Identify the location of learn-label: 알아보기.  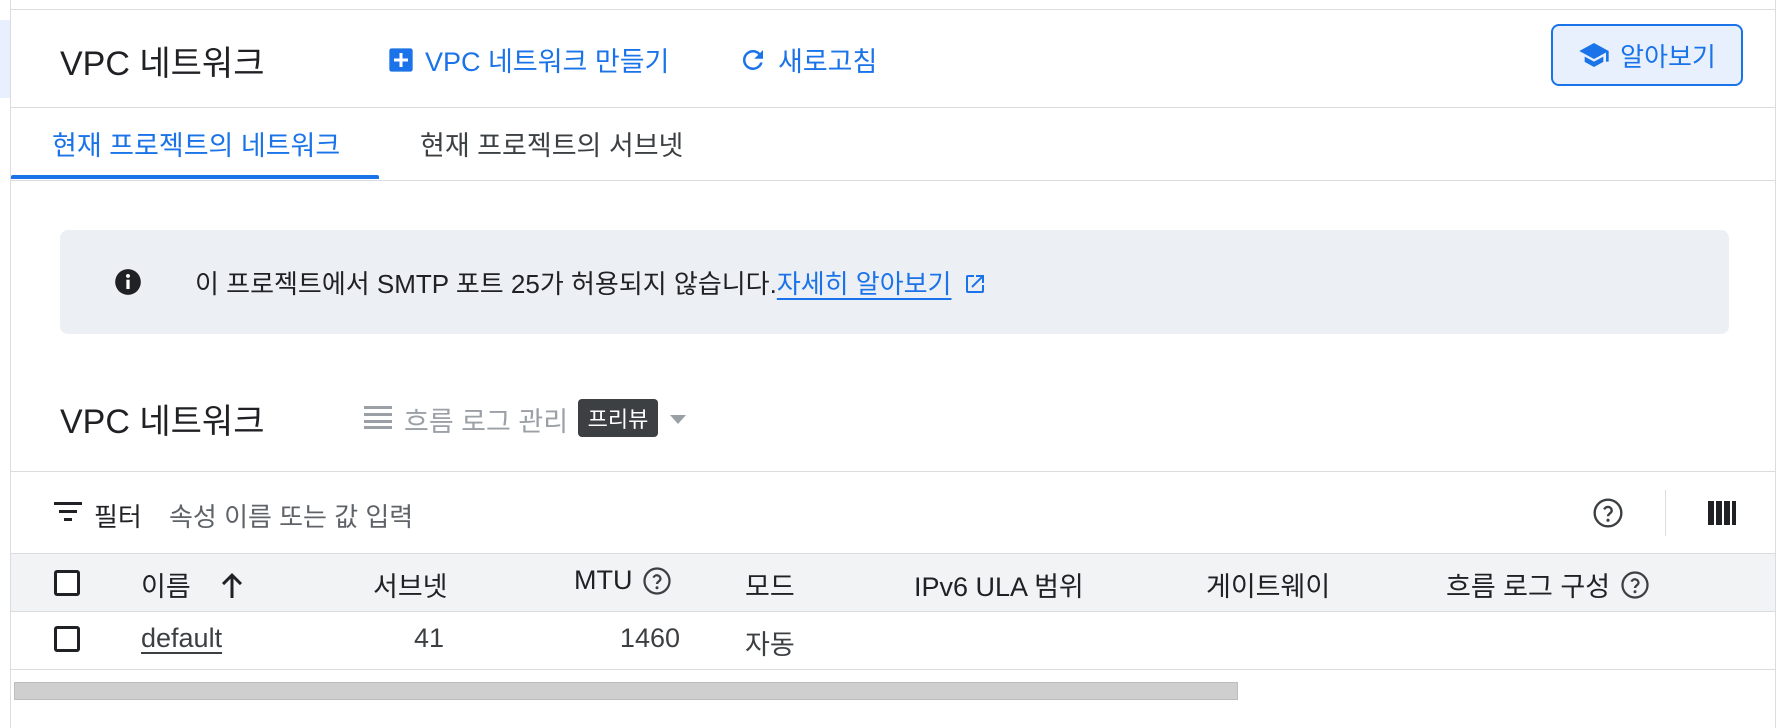
(1668, 56).